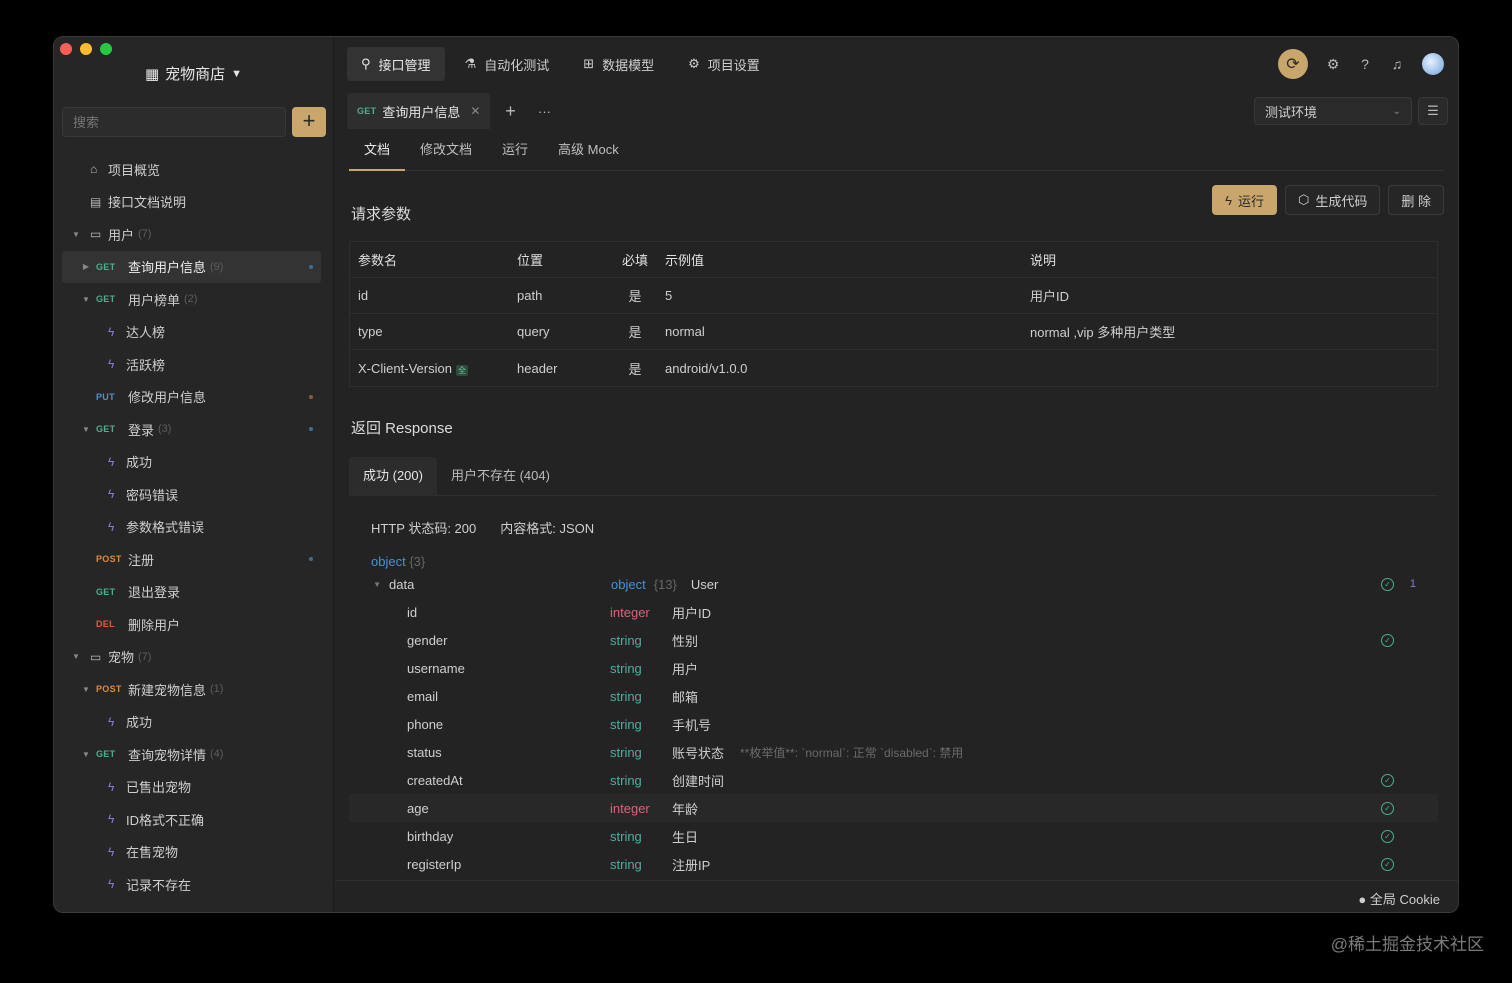 The image size is (1512, 983). What do you see at coordinates (515, 149) in the screenshot?
I see `tab-run: 运行` at bounding box center [515, 149].